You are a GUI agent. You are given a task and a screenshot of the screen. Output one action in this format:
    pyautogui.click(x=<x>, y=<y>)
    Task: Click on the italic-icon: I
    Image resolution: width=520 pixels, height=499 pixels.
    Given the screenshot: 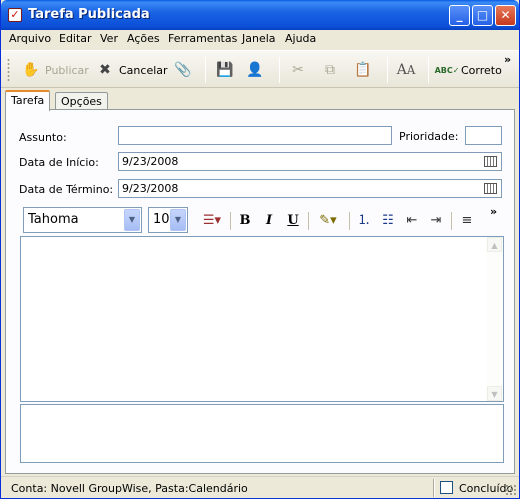 What is the action you would take?
    pyautogui.click(x=269, y=220)
    